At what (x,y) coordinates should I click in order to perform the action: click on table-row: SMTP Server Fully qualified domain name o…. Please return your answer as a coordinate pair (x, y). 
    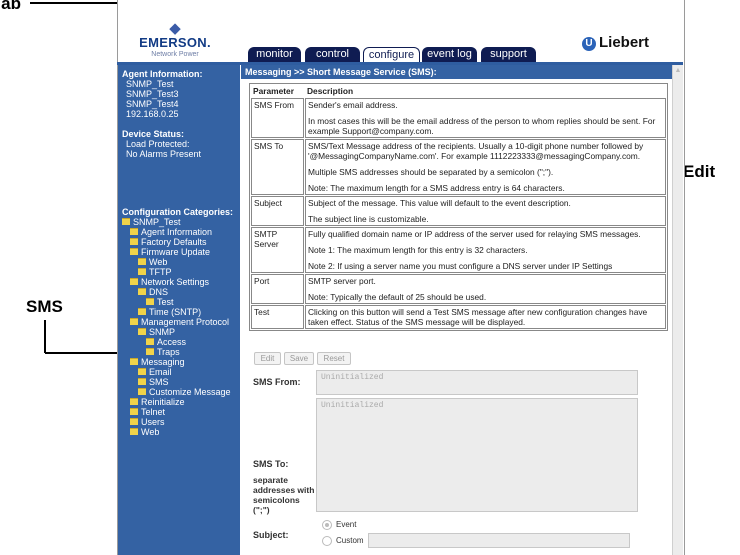
    Looking at the image, I should click on (458, 250).